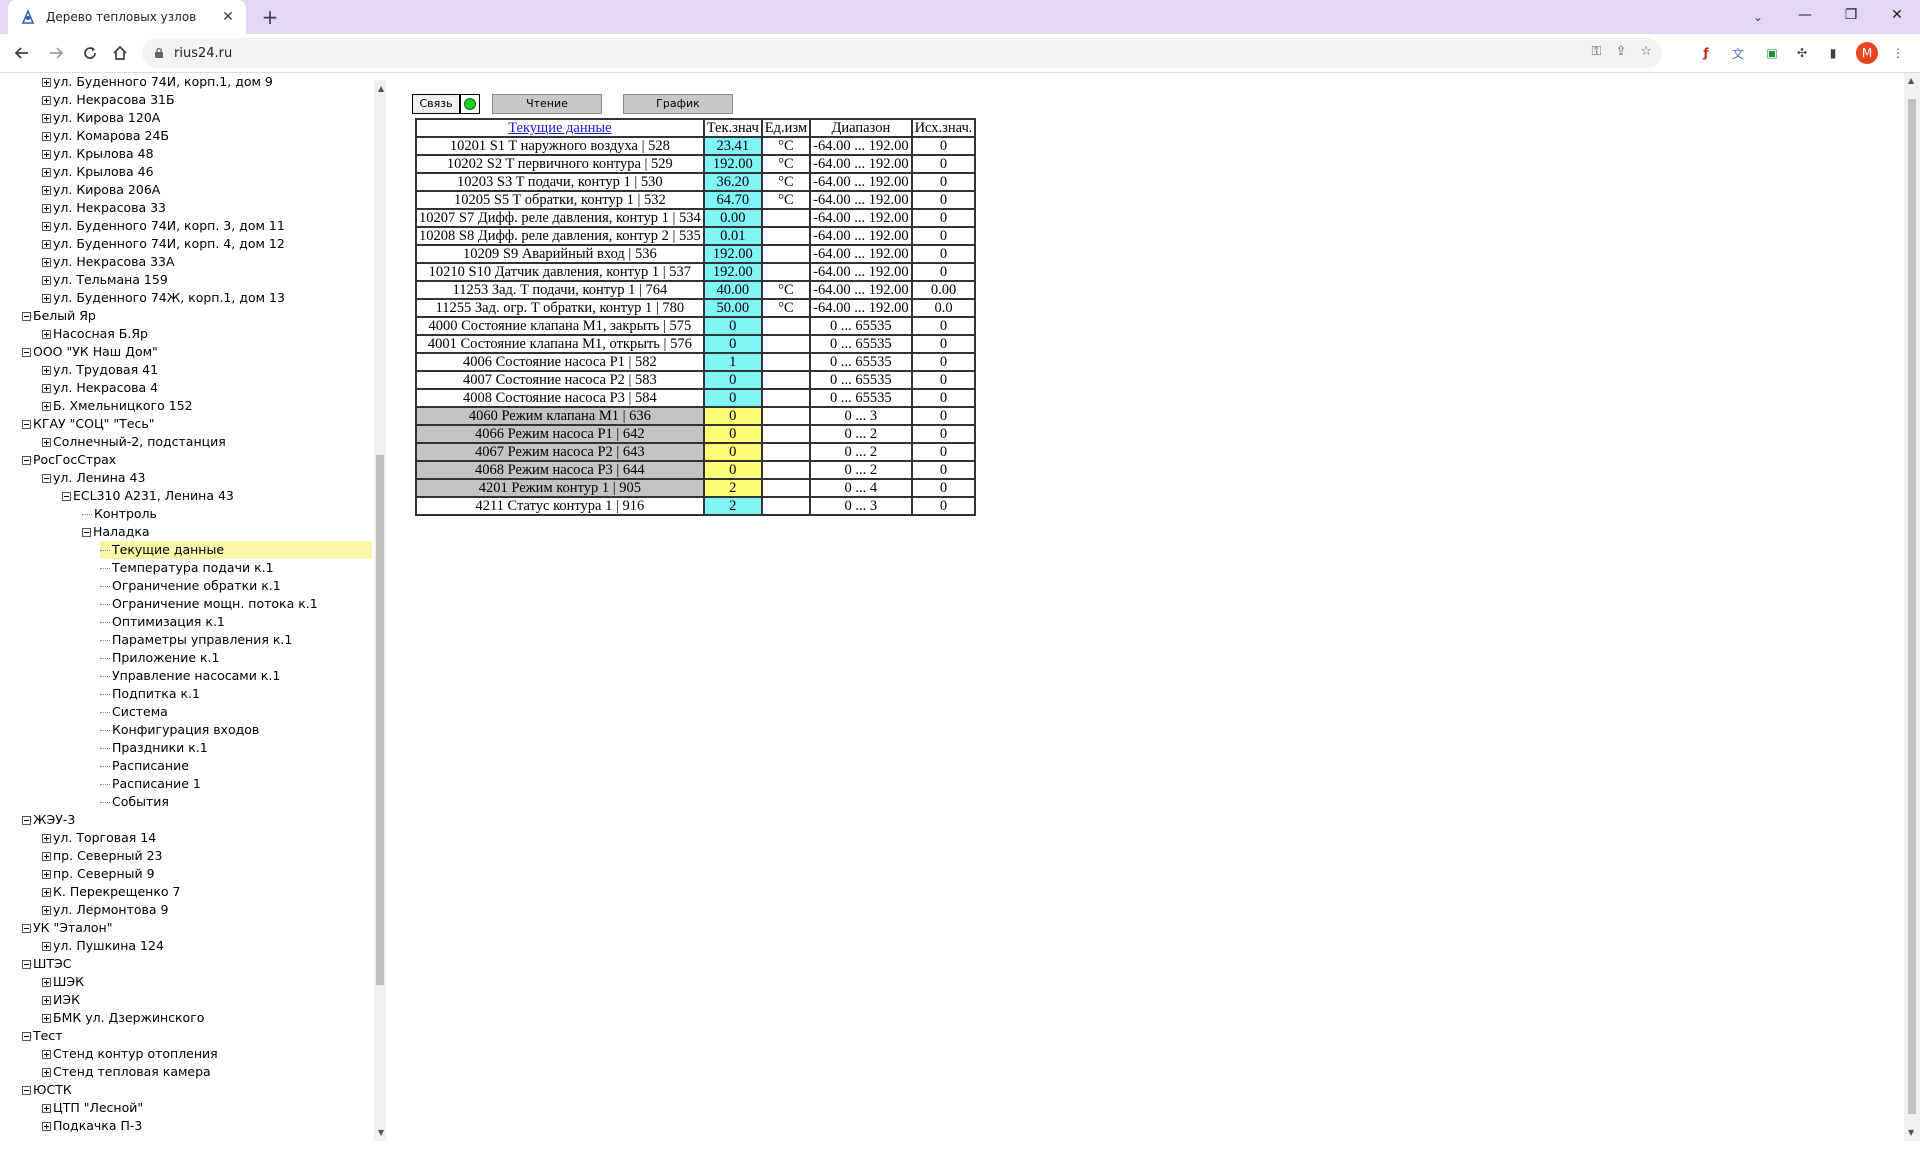  Describe the element at coordinates (63, 982) in the screenshot. I see `tree-item: ШЭК` at that location.